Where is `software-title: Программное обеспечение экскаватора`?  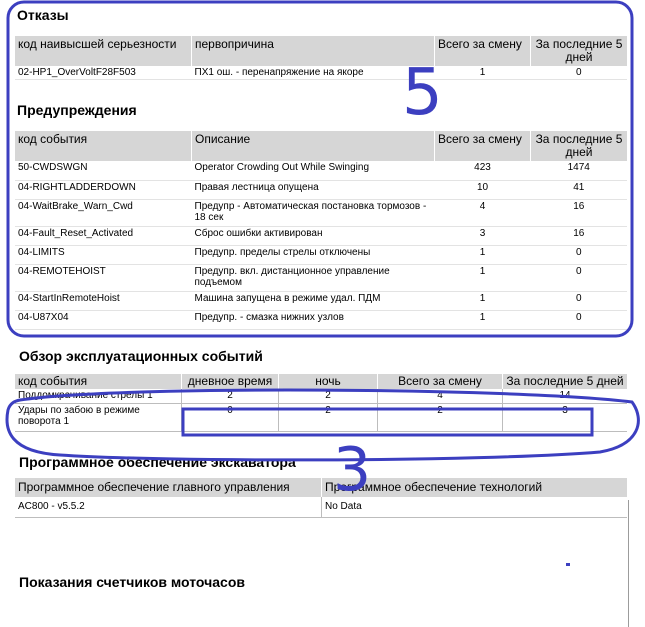
software-title: Программное обеспечение экскаватора is located at coordinates (157, 462).